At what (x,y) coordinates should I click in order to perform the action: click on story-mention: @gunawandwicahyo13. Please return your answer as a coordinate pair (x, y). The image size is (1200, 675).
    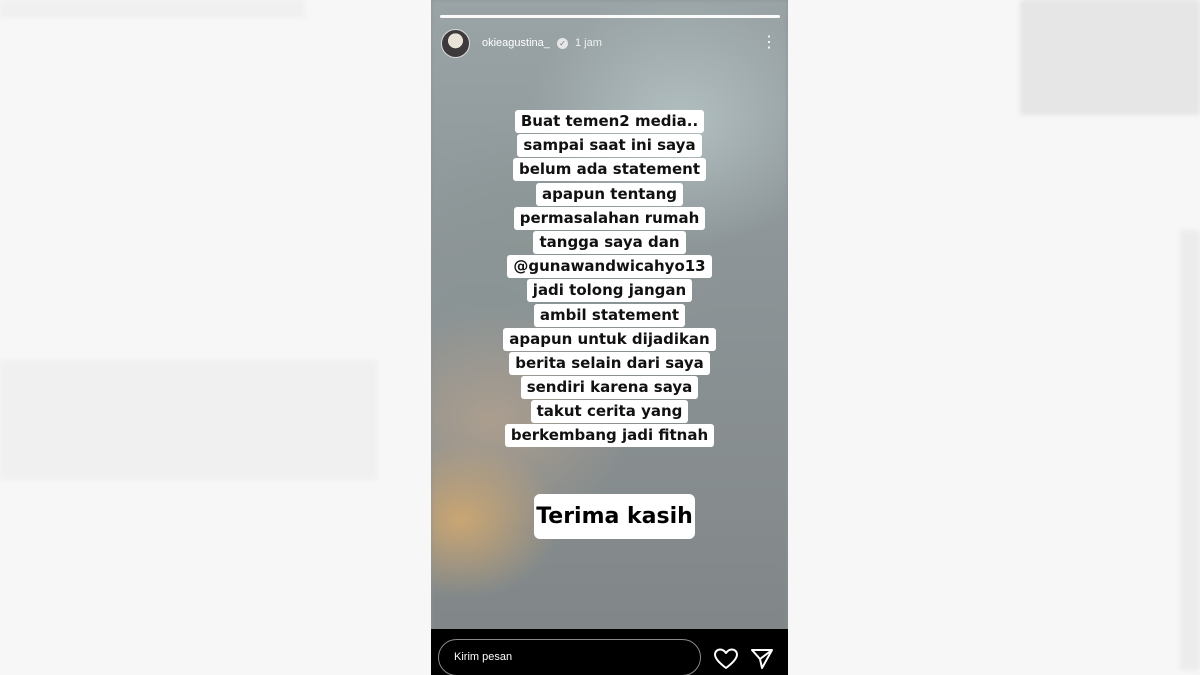
    Looking at the image, I should click on (609, 267).